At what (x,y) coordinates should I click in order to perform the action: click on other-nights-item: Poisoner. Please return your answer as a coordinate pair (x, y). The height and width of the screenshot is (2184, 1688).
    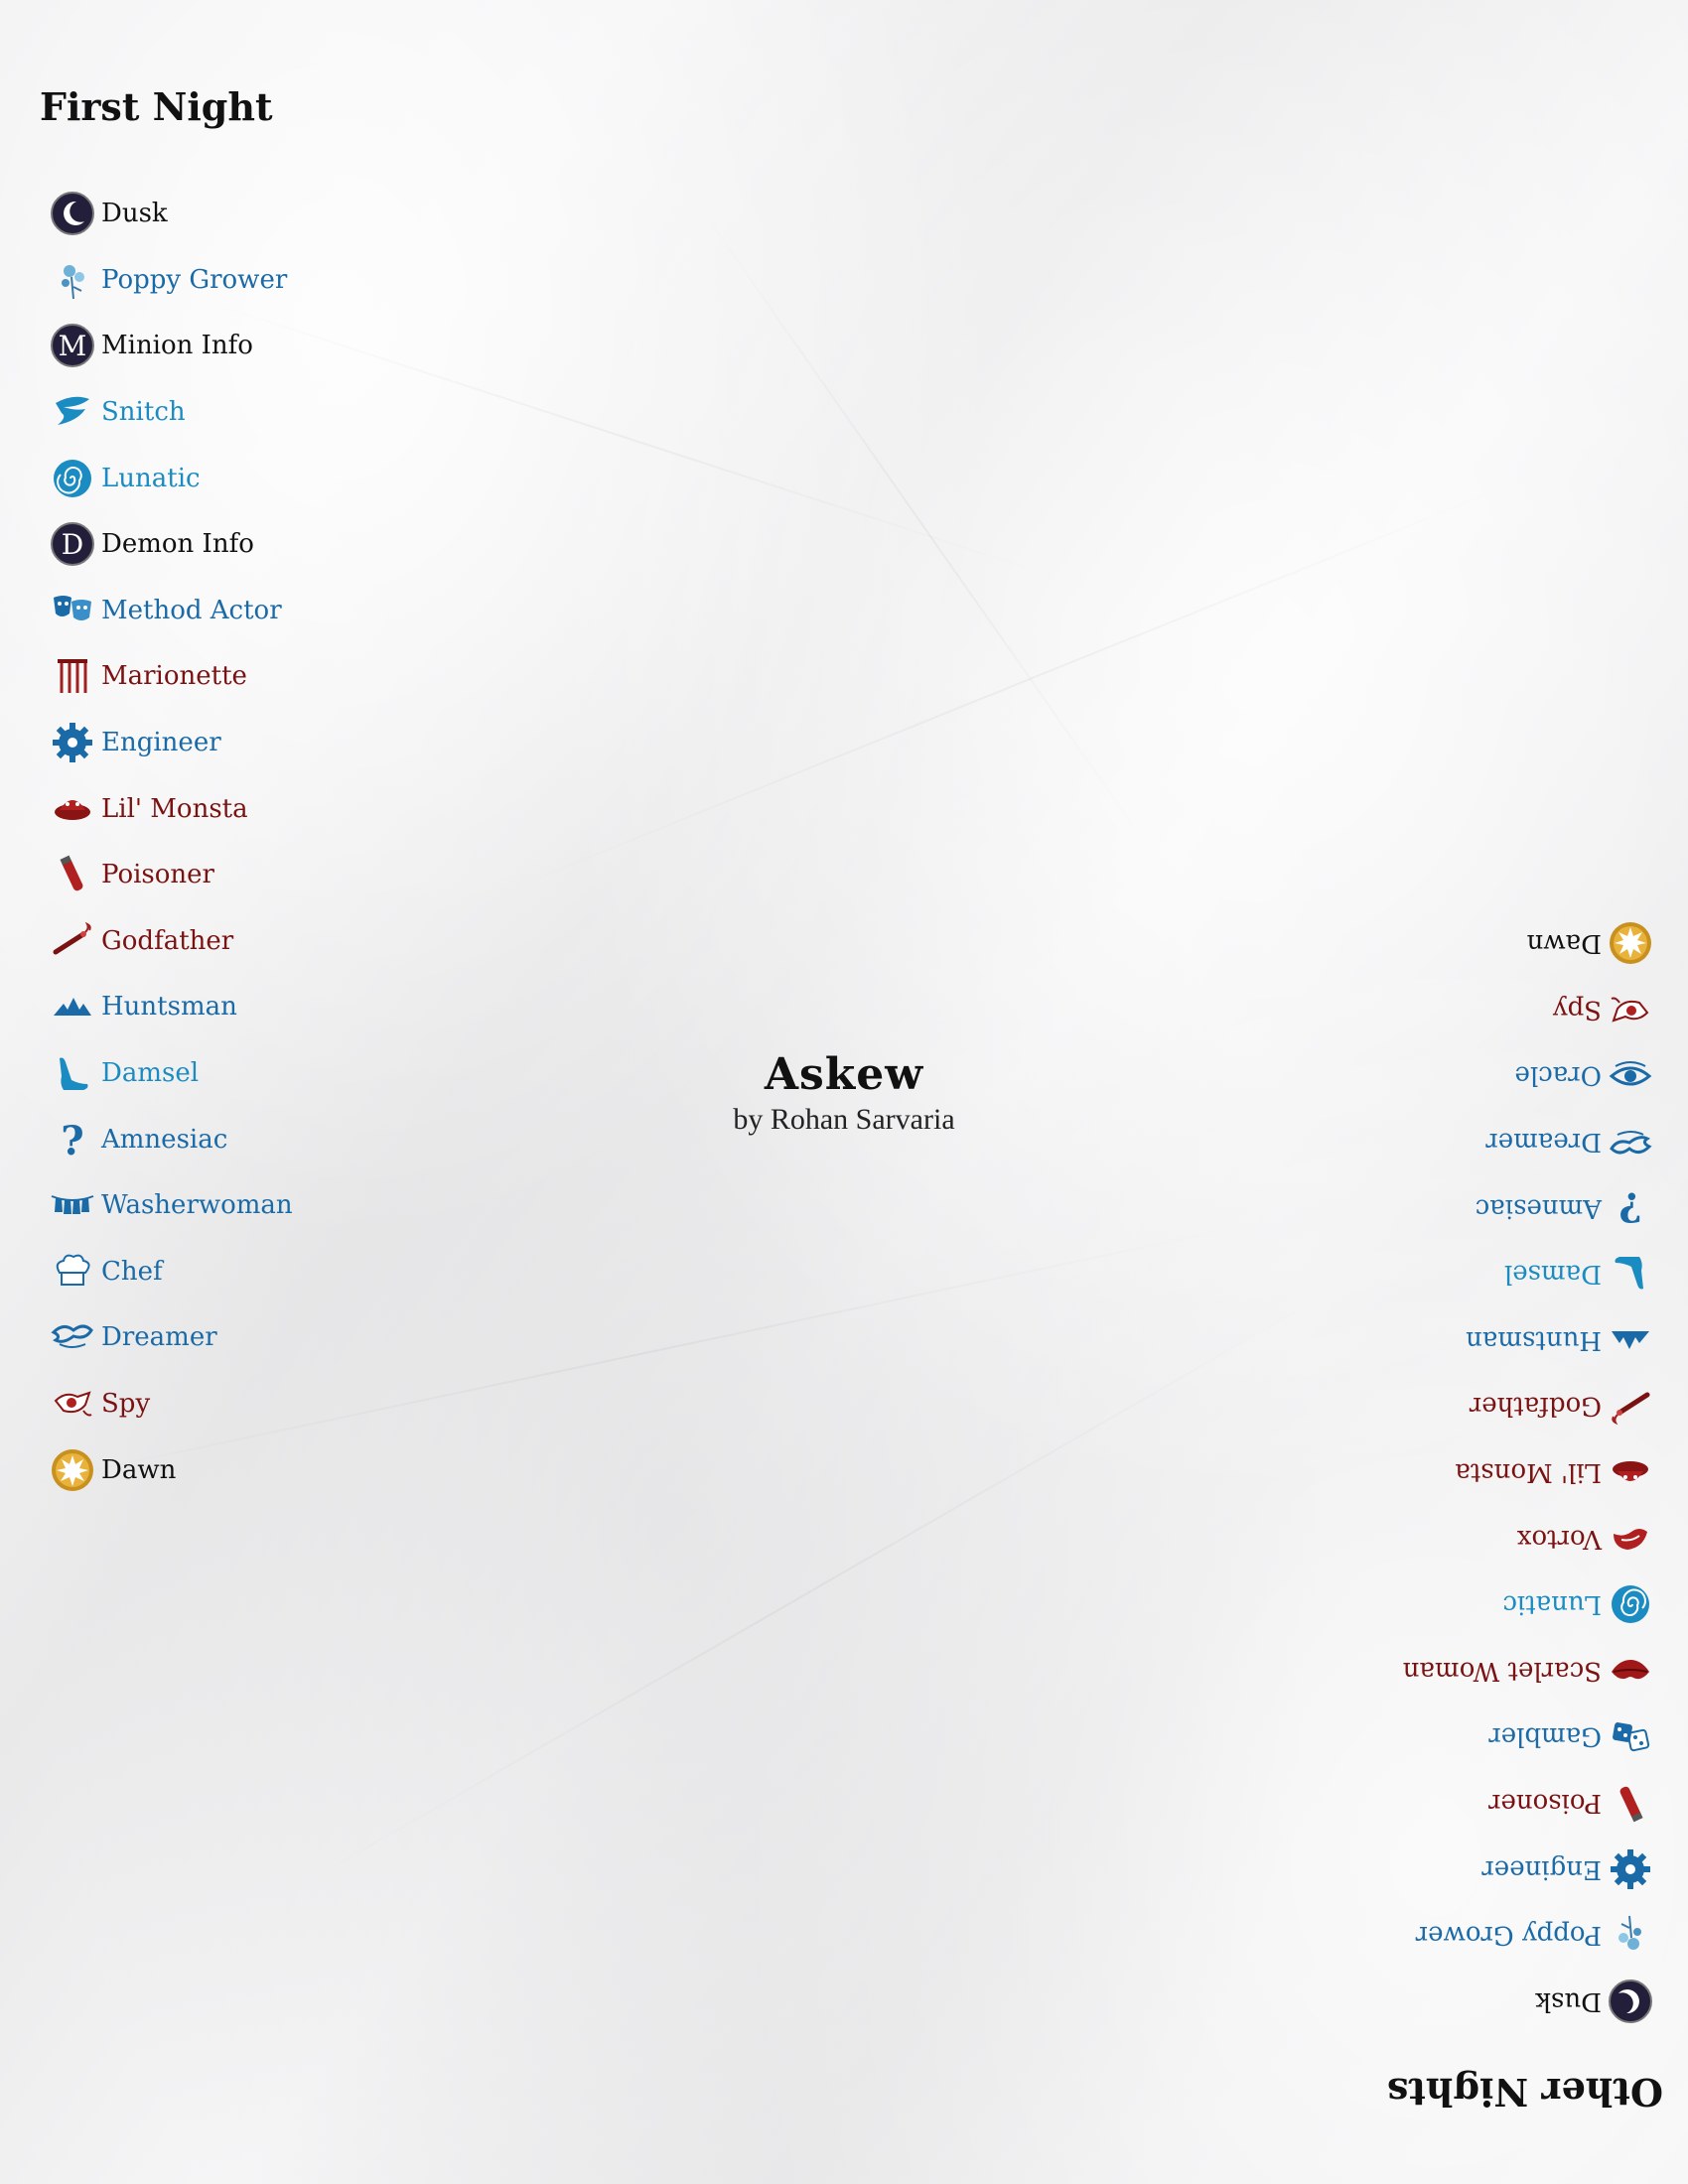
    Looking at the image, I should click on (1449, 1803).